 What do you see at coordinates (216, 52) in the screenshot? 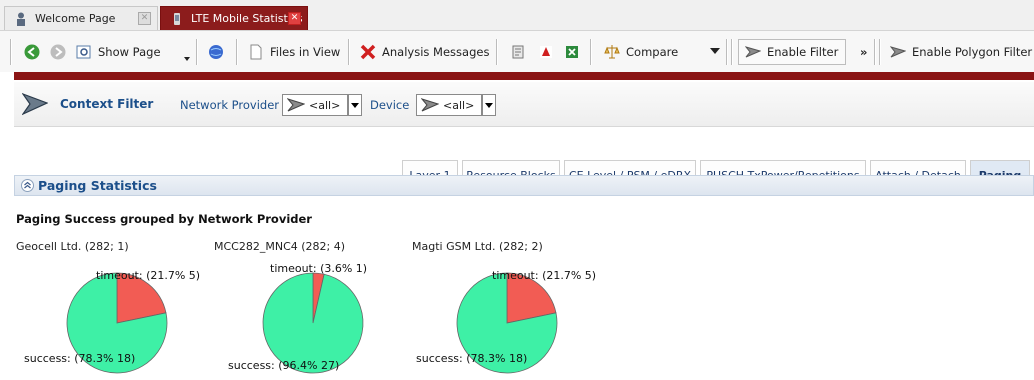
I see `globe-icon` at bounding box center [216, 52].